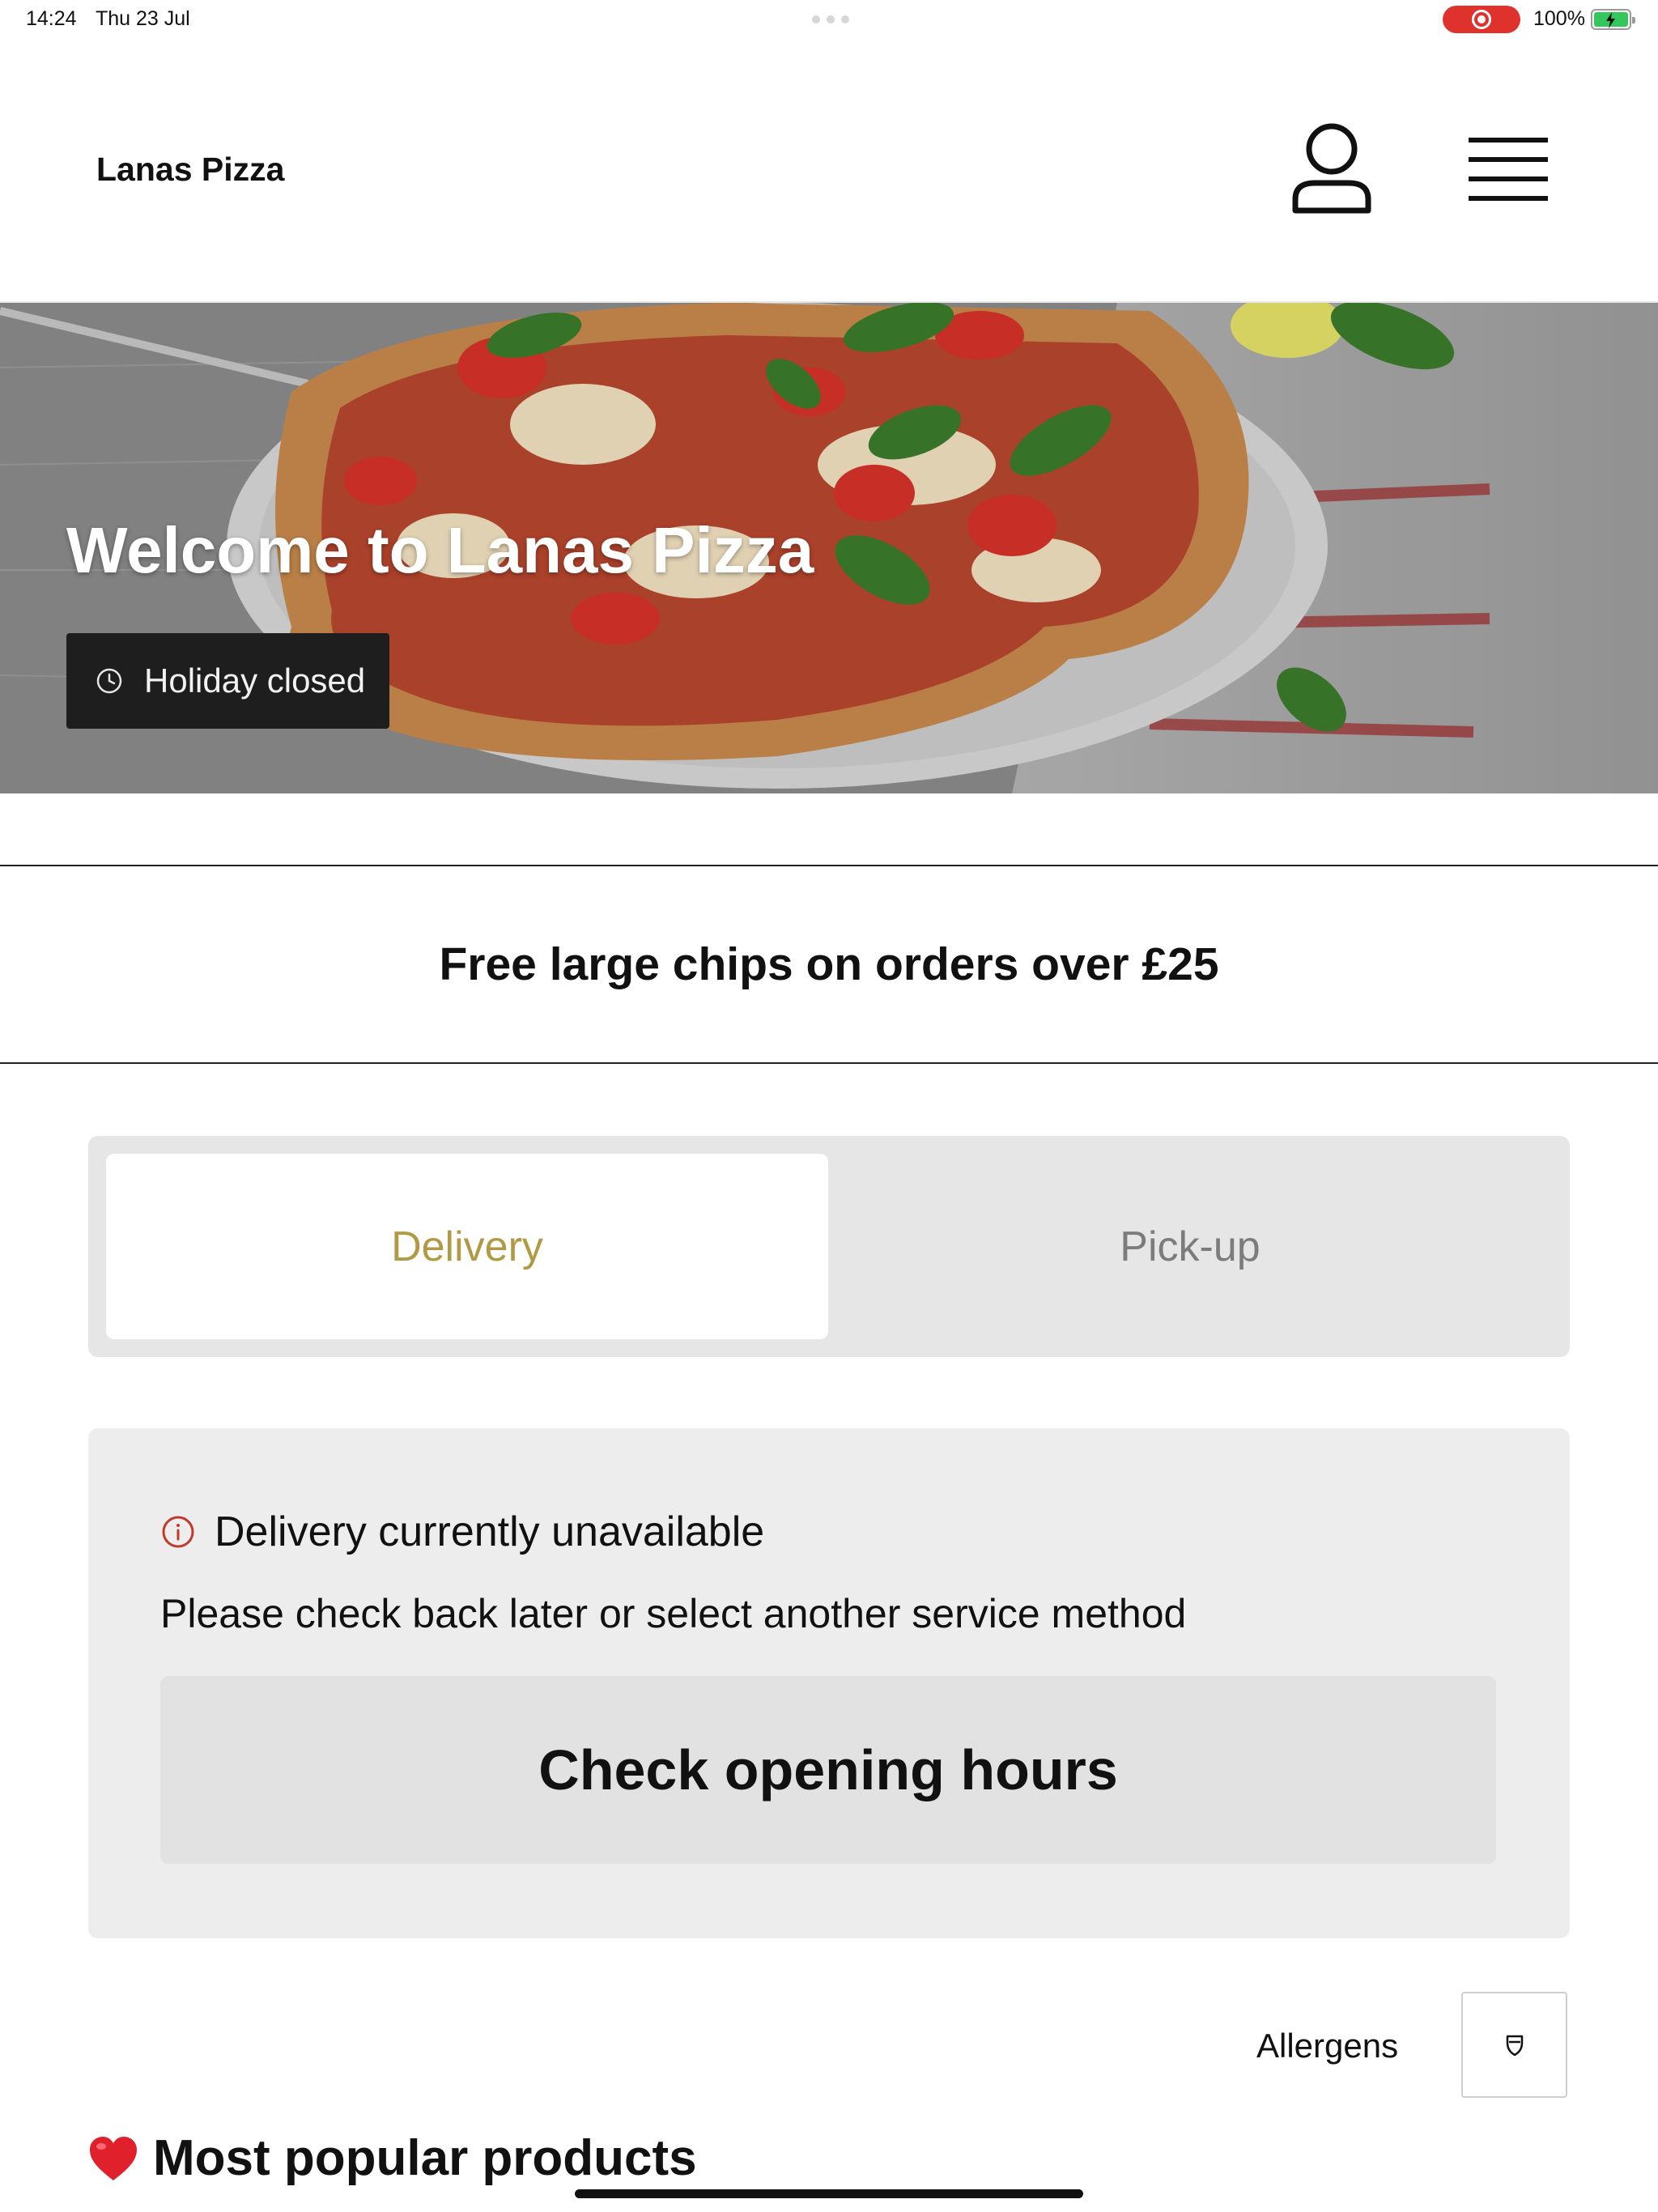 The width and height of the screenshot is (1658, 2212). I want to click on brand-name: Lanas Pizza, so click(190, 170).